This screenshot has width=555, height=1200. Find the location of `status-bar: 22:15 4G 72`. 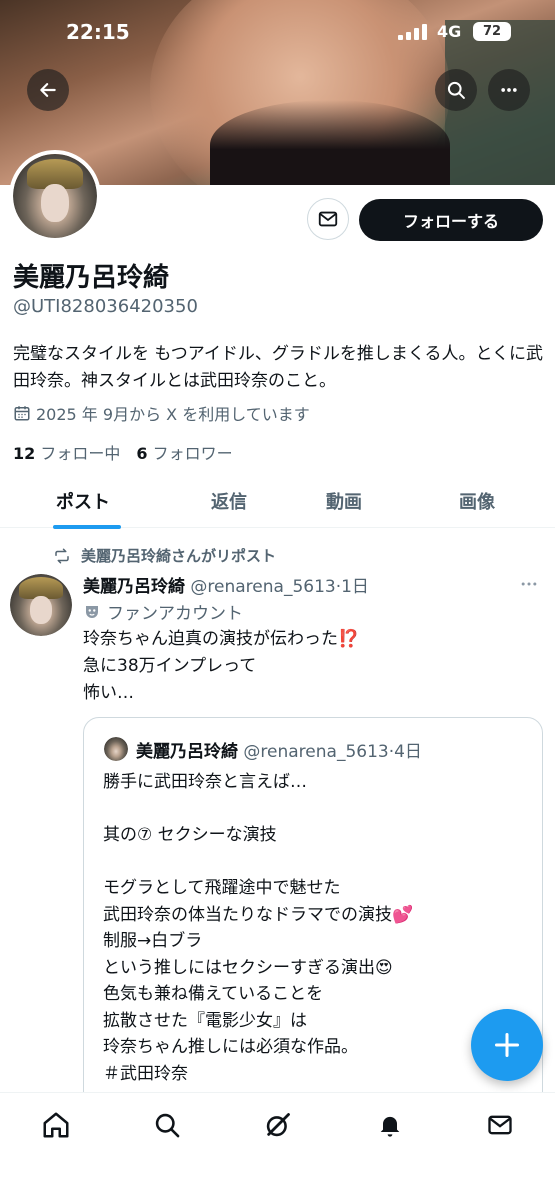

status-bar: 22:15 4G 72 is located at coordinates (277, 33).